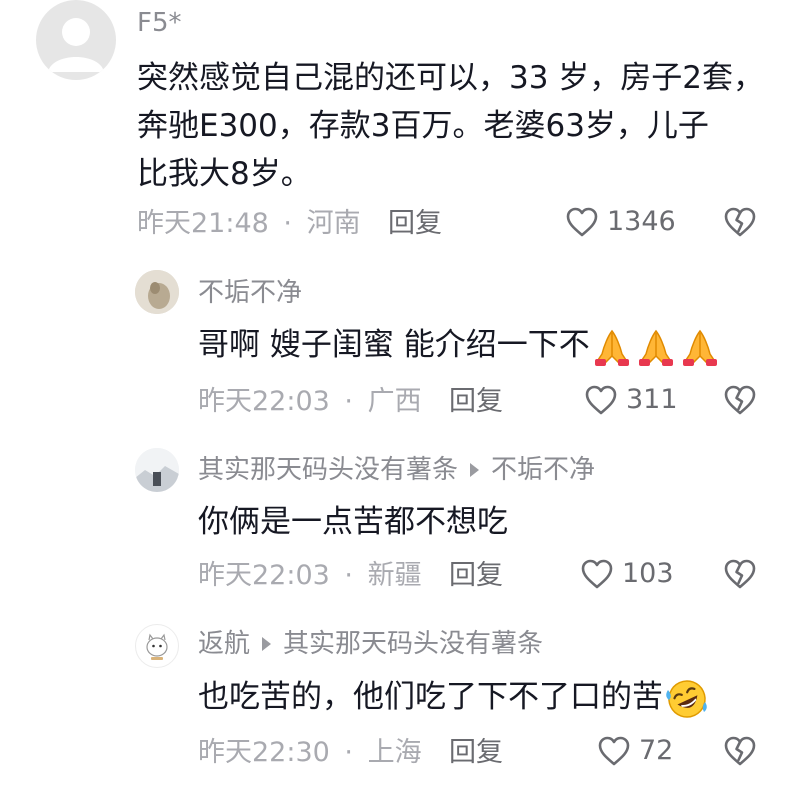  I want to click on comment-time: 昨天22:30, so click(264, 752).